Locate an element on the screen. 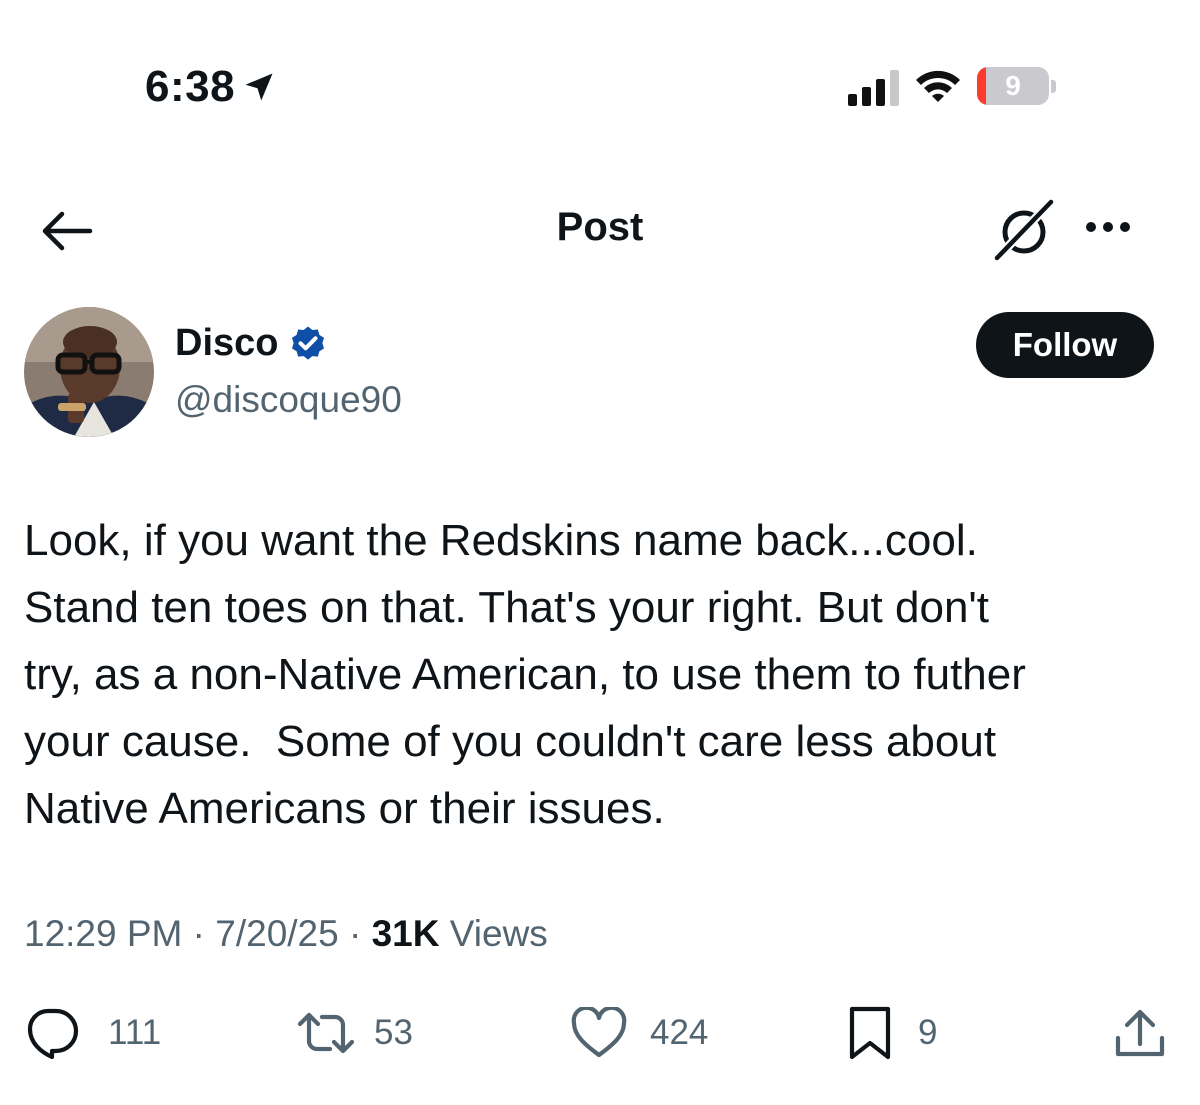 This screenshot has width=1200, height=1105. avatar is located at coordinates (89, 372).